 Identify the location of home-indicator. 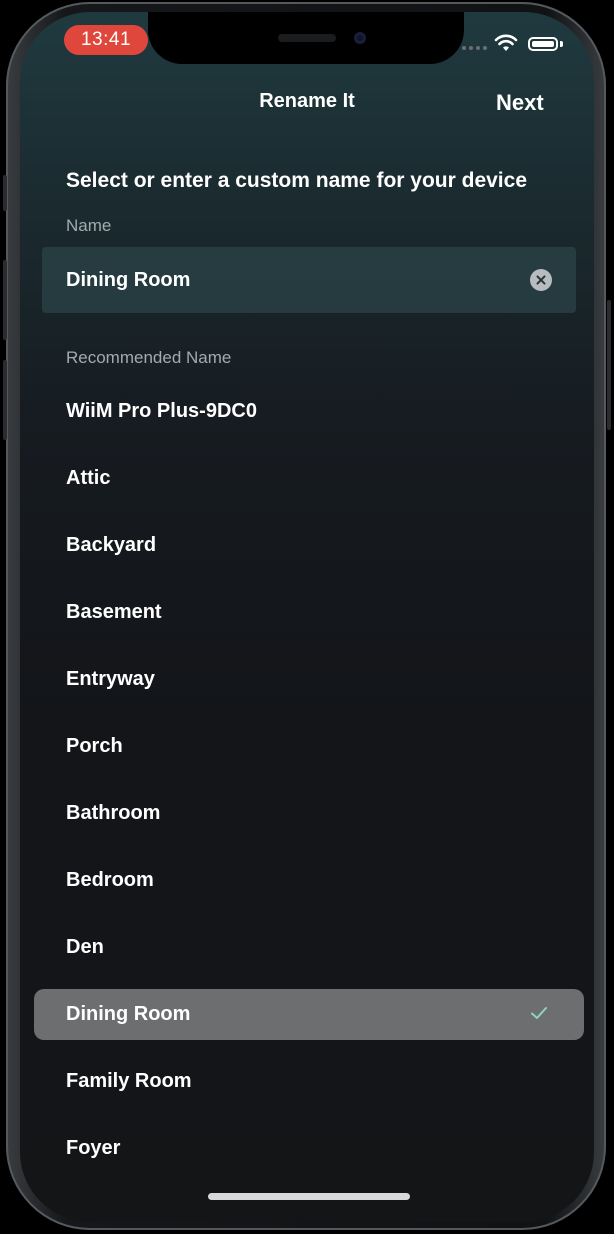
(309, 1196).